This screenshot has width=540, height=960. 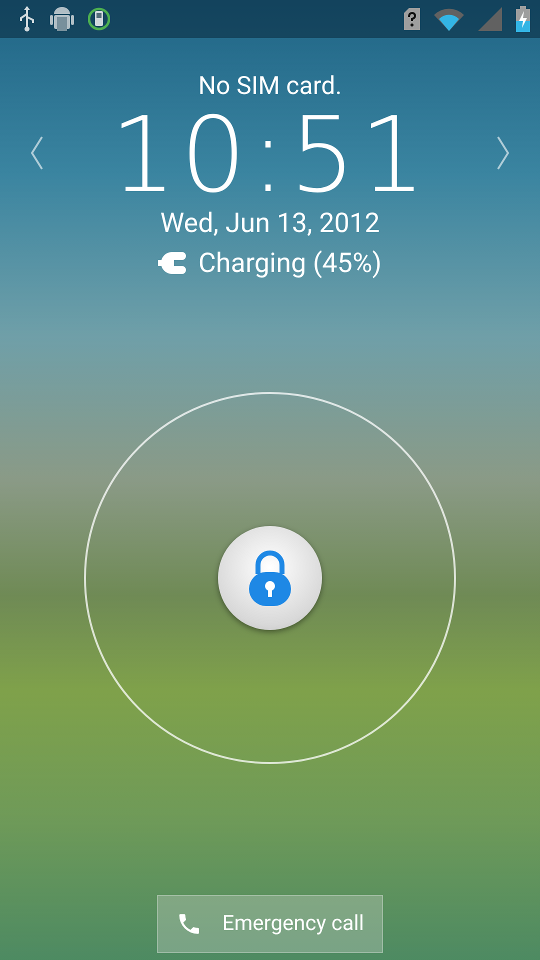 What do you see at coordinates (503, 153) in the screenshot?
I see `chevron-right-icon` at bounding box center [503, 153].